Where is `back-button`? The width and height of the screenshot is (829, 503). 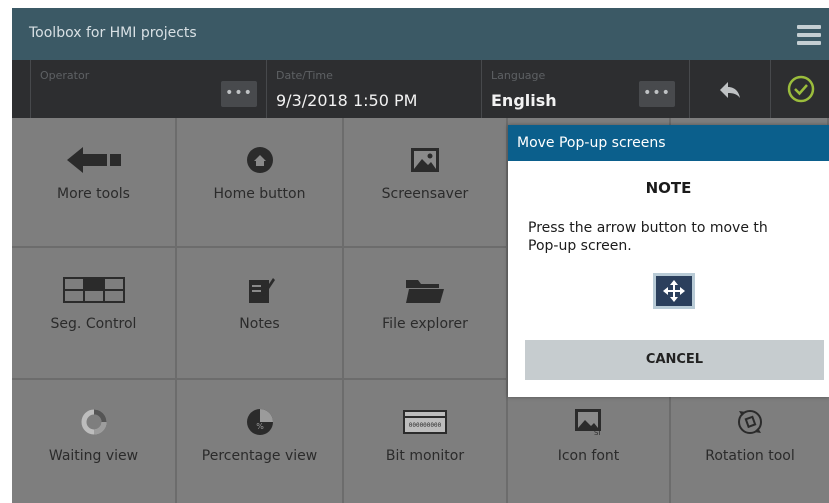 back-button is located at coordinates (731, 89).